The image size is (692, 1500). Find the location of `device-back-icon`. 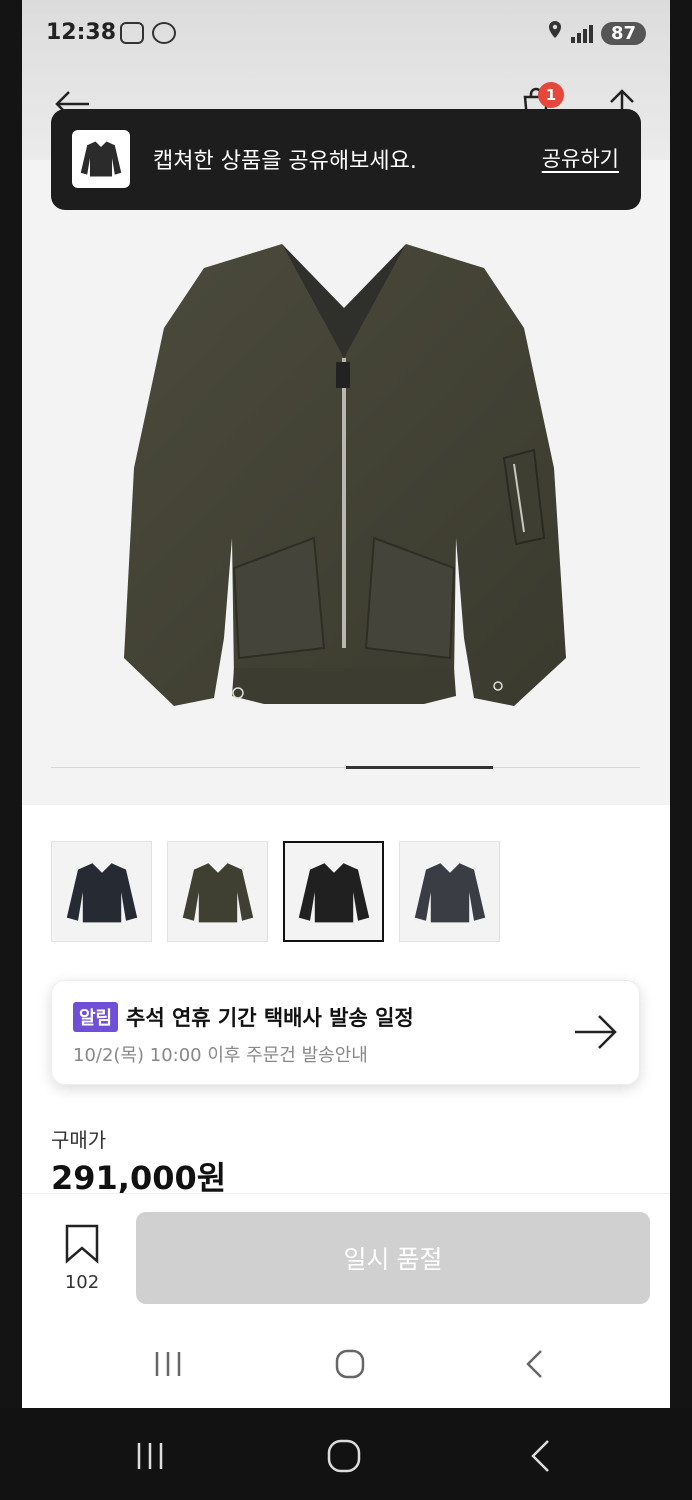

device-back-icon is located at coordinates (540, 1456).